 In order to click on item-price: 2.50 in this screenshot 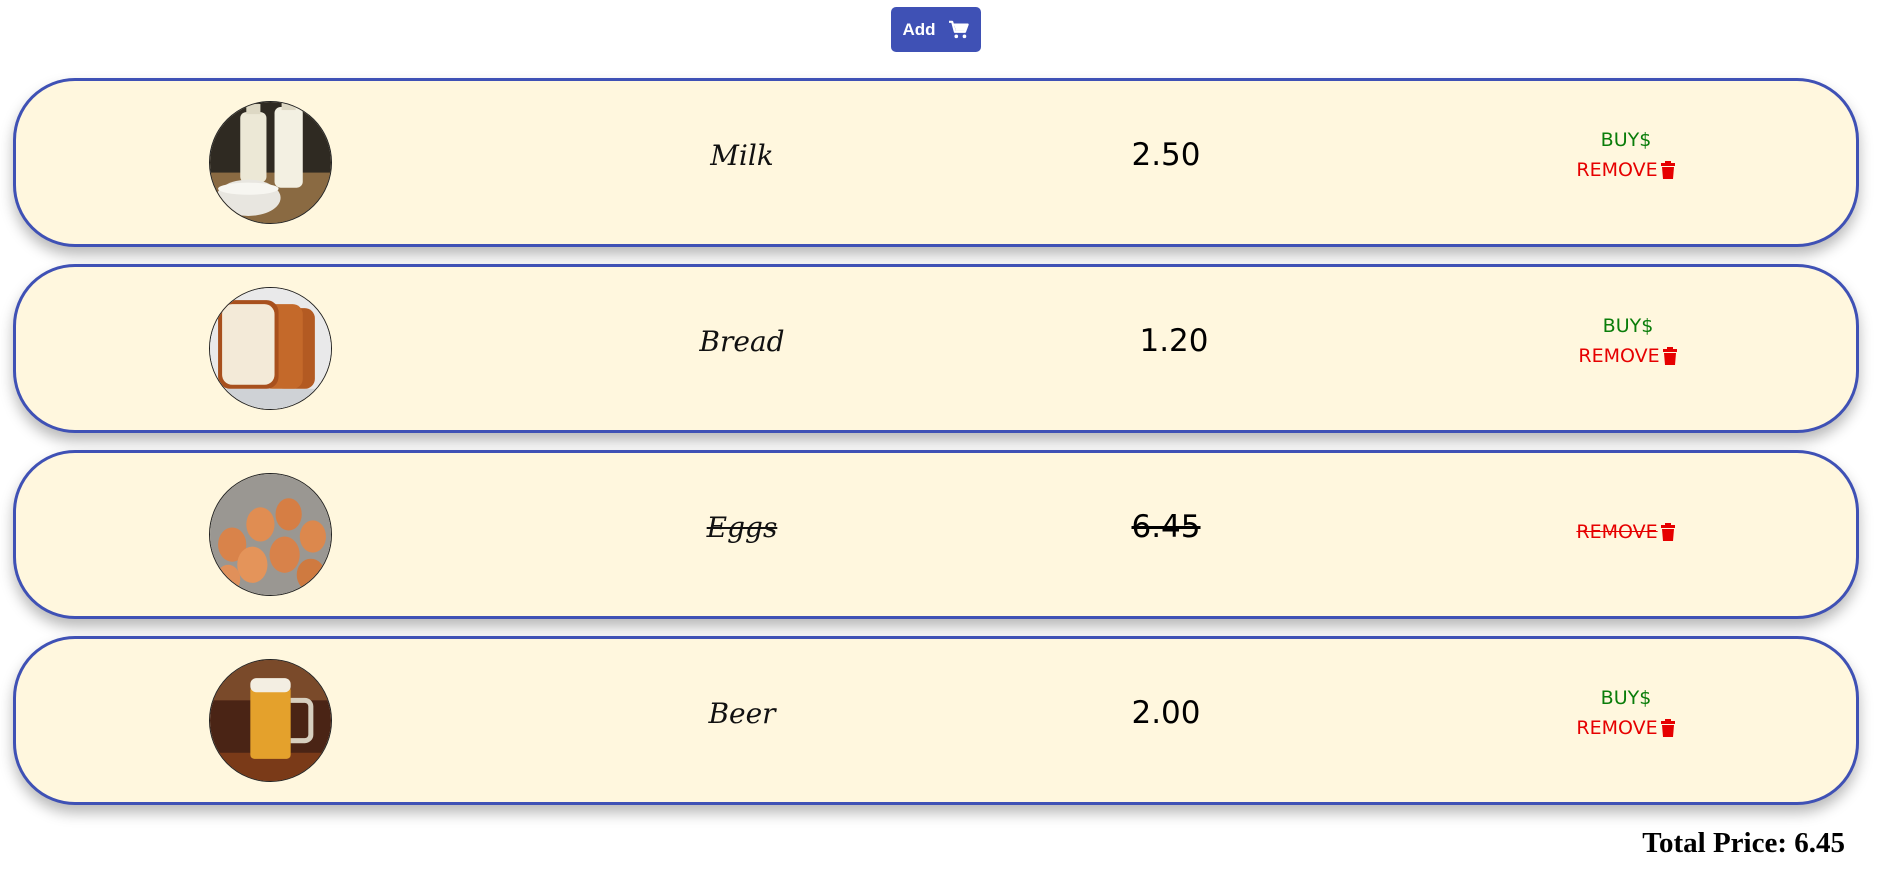, I will do `click(1166, 155)`.